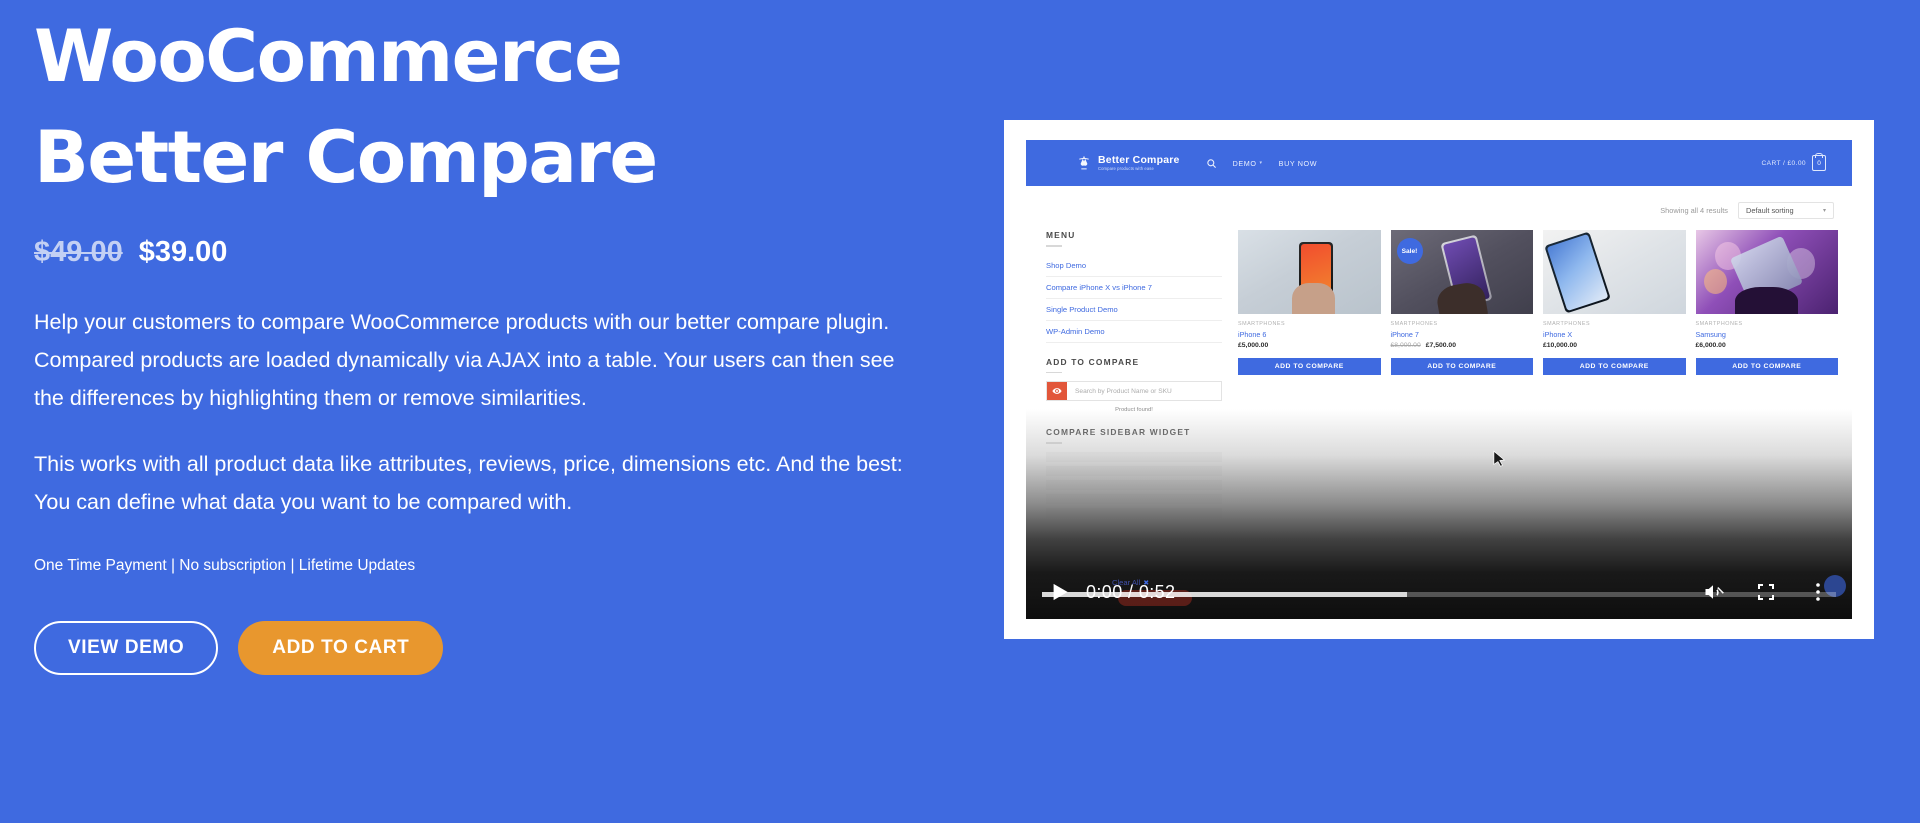 The height and width of the screenshot is (823, 1920). Describe the element at coordinates (346, 157) in the screenshot. I see `page-title-line-2: Better Compare` at that location.